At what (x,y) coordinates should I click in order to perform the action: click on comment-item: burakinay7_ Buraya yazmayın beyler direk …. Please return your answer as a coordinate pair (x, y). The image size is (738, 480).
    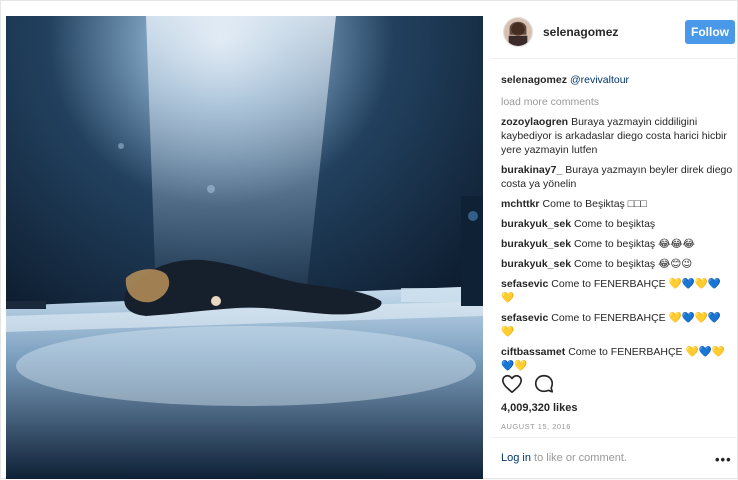
    Looking at the image, I should click on (618, 177).